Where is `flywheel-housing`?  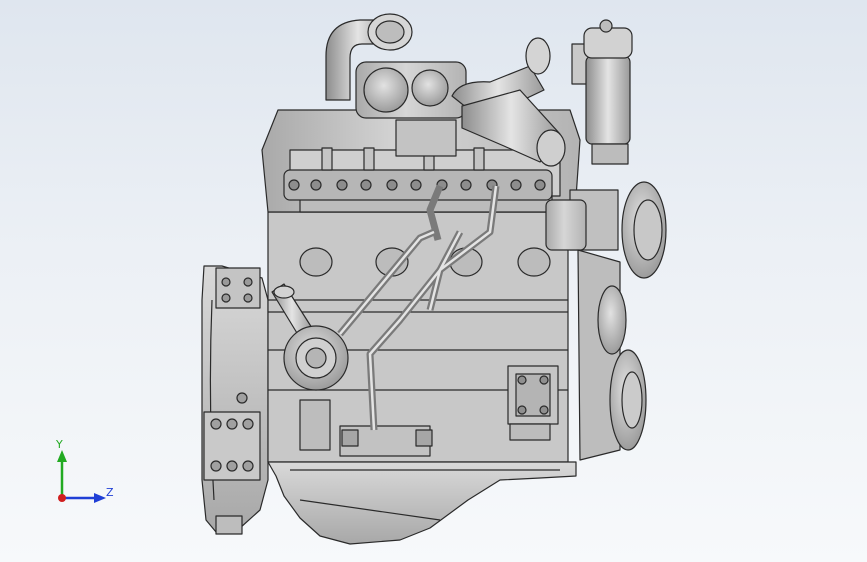 flywheel-housing is located at coordinates (235, 400).